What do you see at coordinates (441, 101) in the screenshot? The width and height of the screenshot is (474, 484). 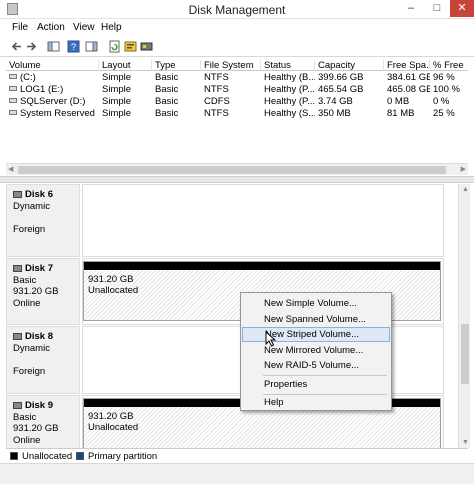 I see `volume-percent-free: 0 %` at bounding box center [441, 101].